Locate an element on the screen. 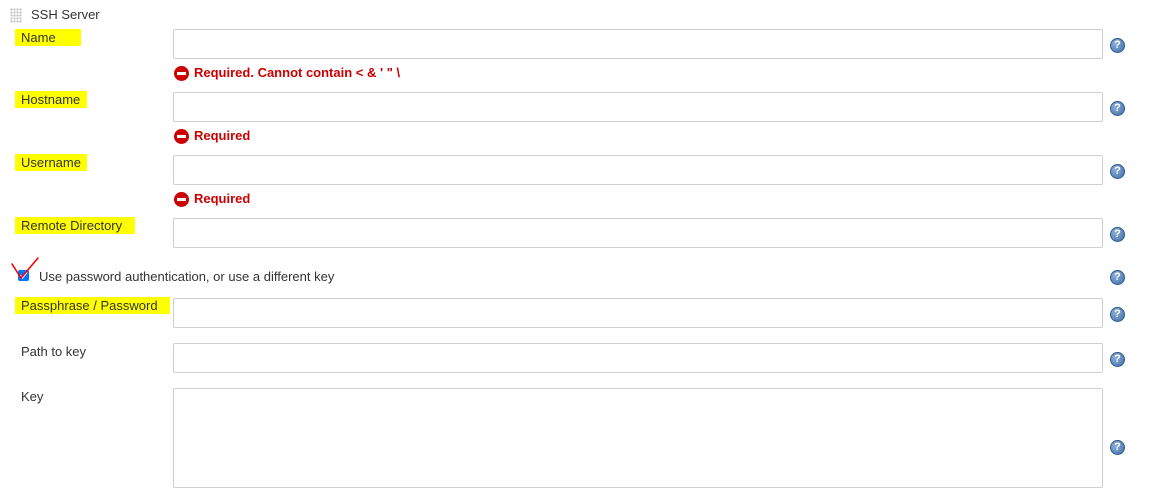  hostname-label: Hostname is located at coordinates (51, 99).